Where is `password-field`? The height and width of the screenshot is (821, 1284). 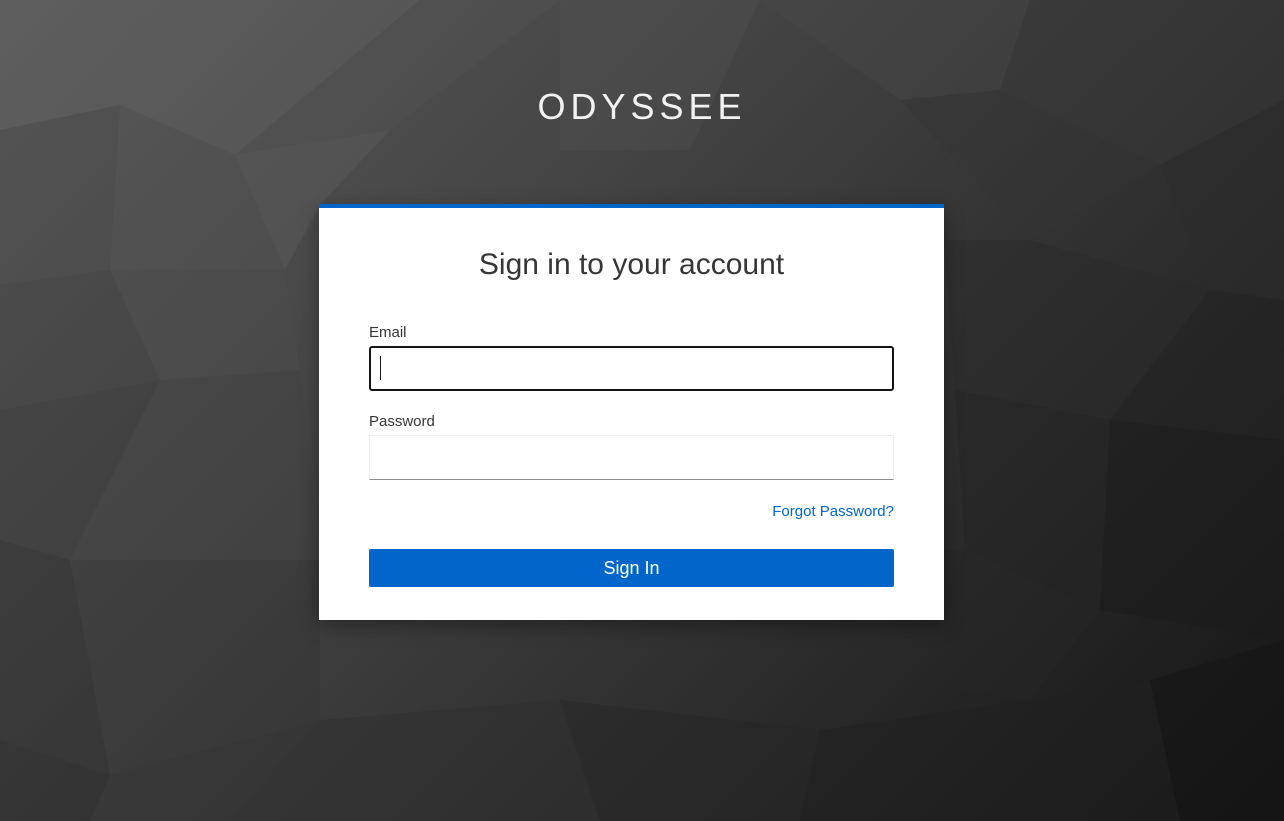 password-field is located at coordinates (631, 457).